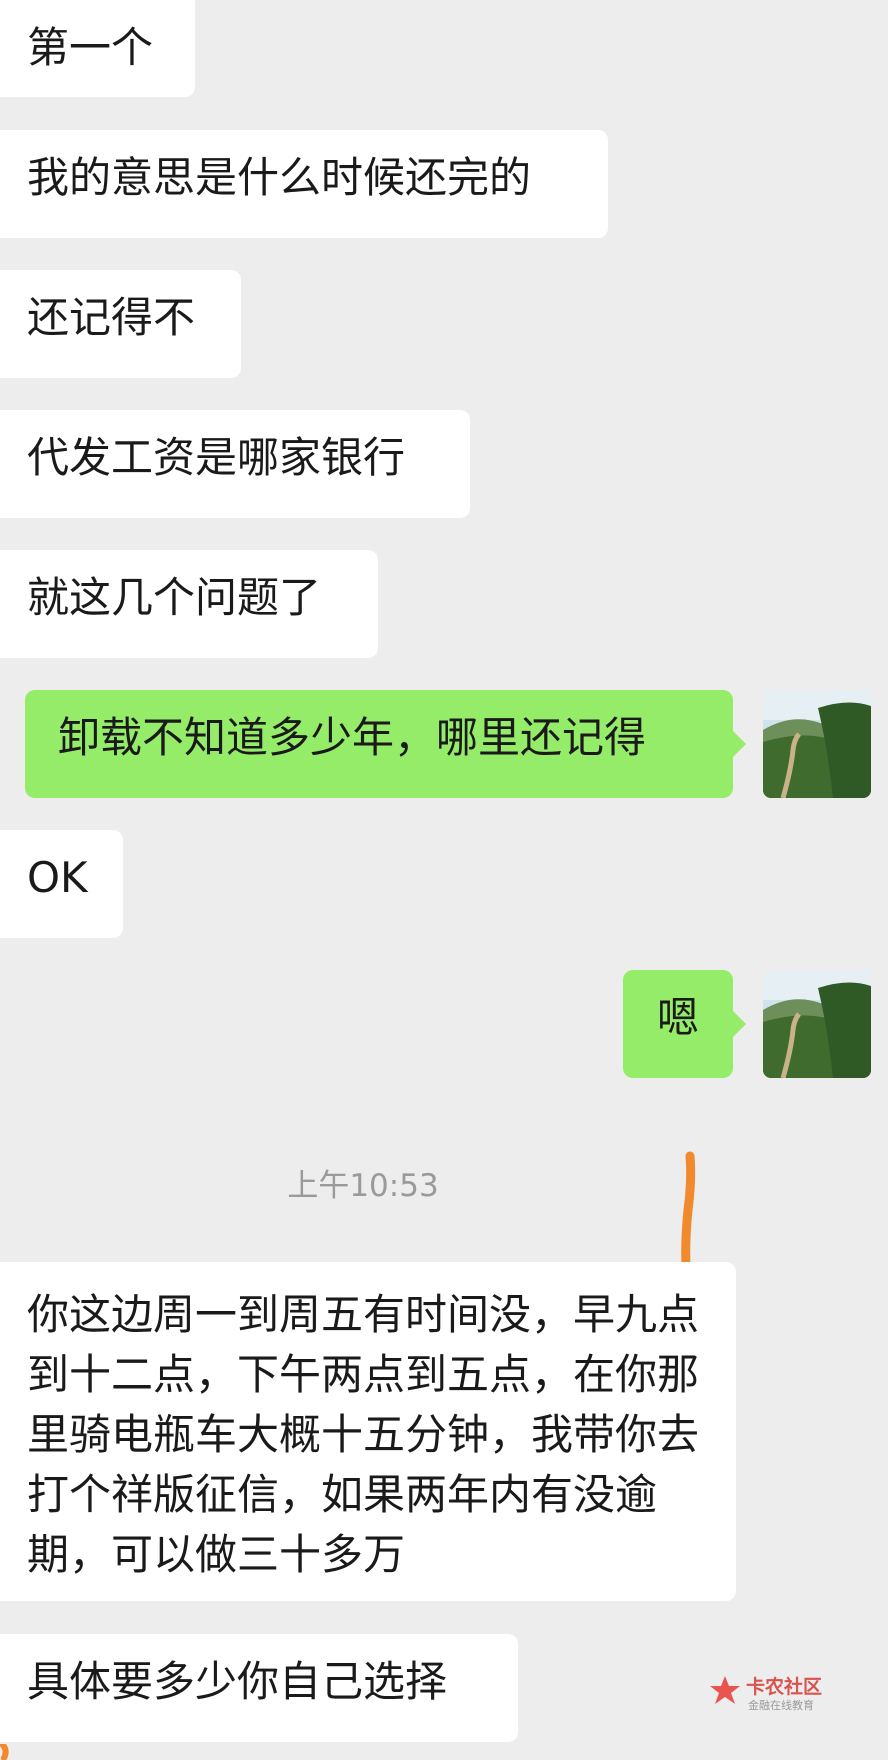 This screenshot has height=1760, width=888. Describe the element at coordinates (677, 1017) in the screenshot. I see `message-text: 嗯` at that location.